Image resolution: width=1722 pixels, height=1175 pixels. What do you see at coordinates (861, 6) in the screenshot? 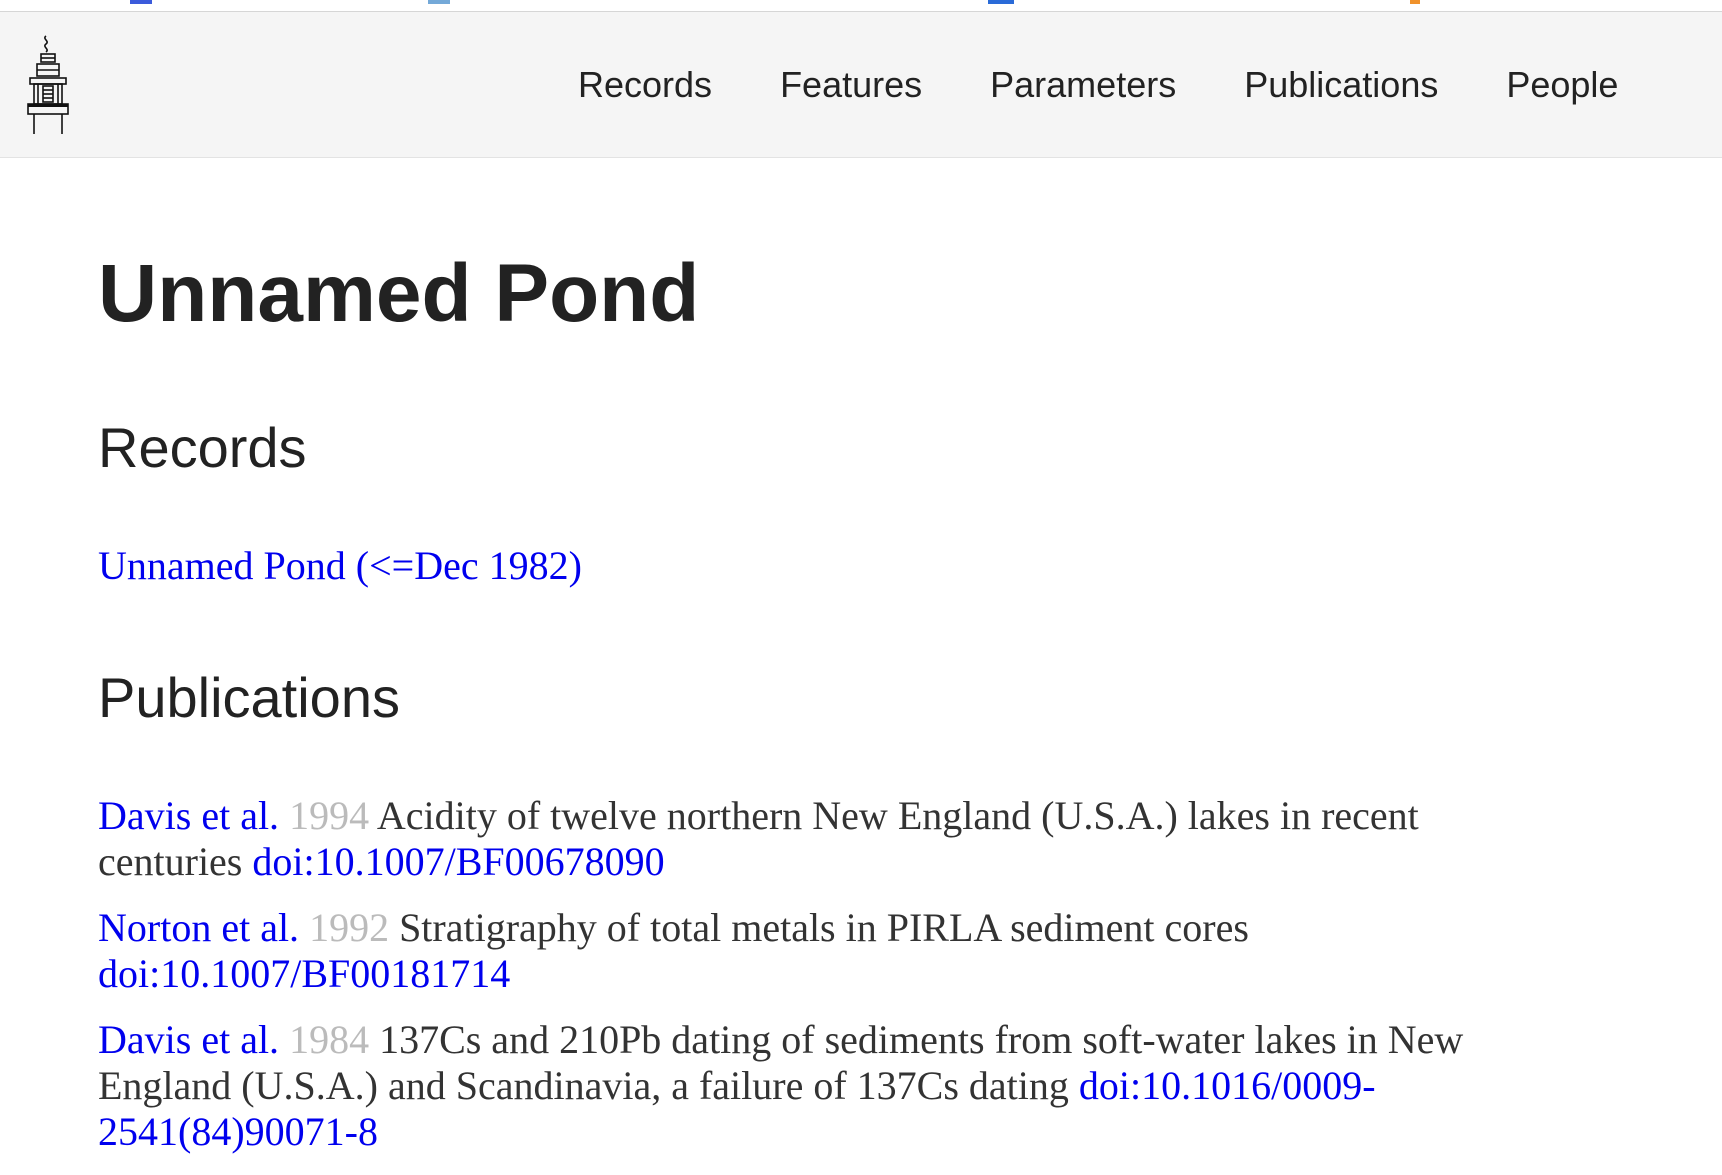
I see `browser-tab-strip` at bounding box center [861, 6].